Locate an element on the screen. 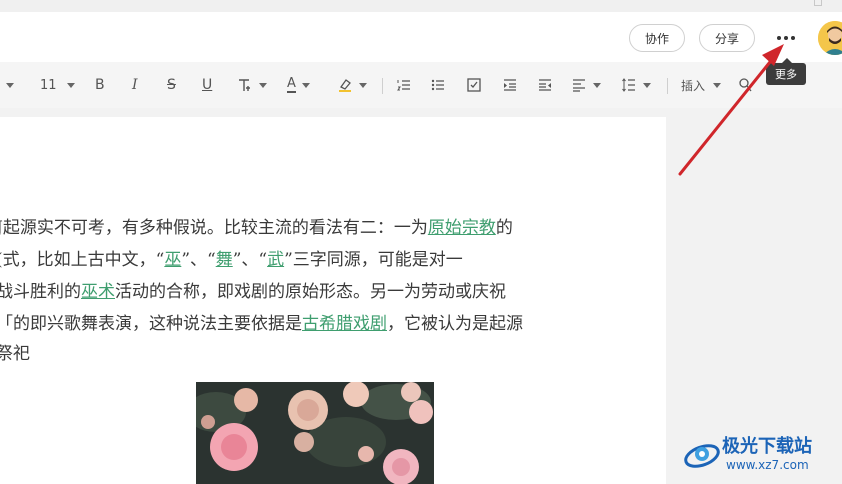 The image size is (842, 484). paragraph-text: ”三字同源，可能是对一 is located at coordinates (373, 260).